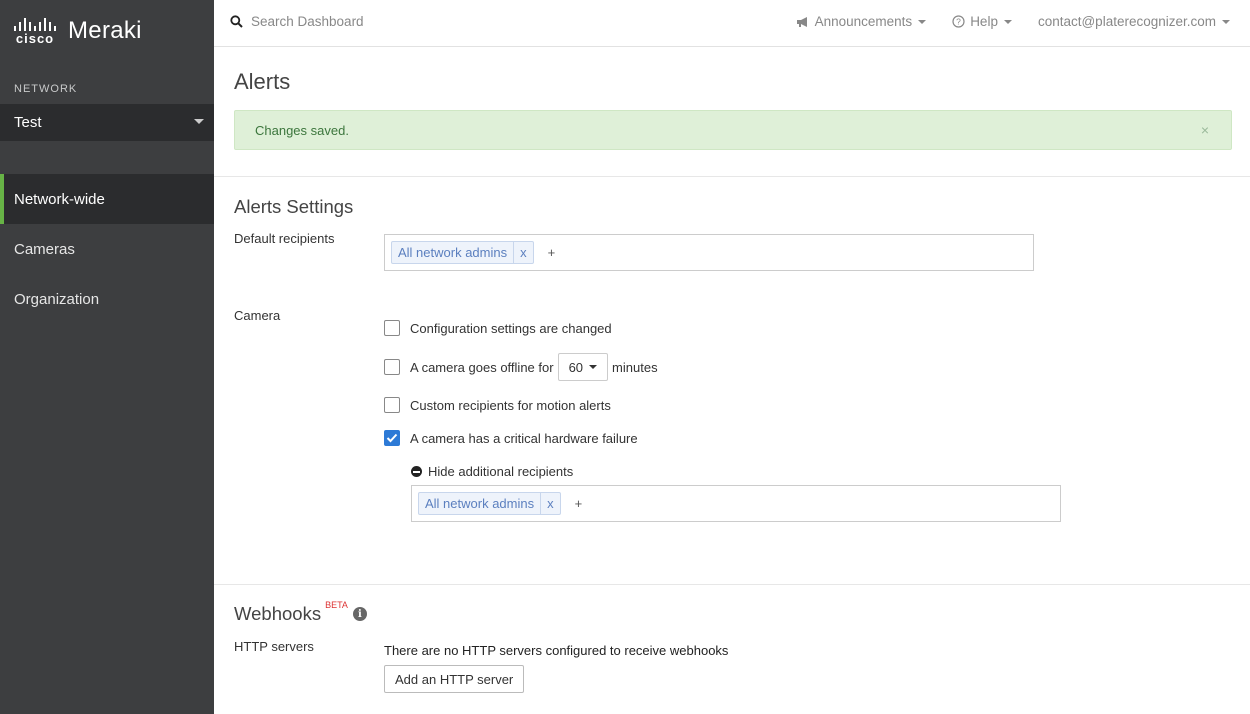 The height and width of the screenshot is (714, 1250). I want to click on option-hardware-failure: A camera has a critical hardware failure, so click(511, 438).